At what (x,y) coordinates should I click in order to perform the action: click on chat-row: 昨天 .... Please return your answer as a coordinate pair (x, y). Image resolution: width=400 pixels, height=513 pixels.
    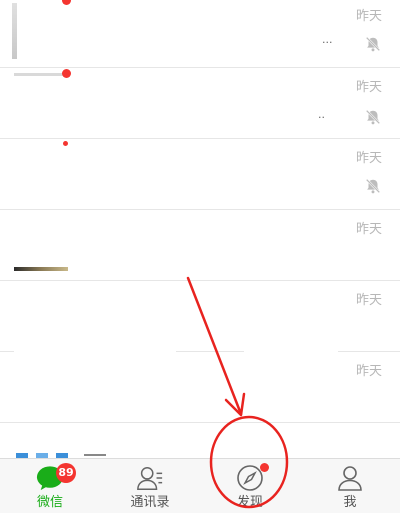
    Looking at the image, I should click on (200, 34).